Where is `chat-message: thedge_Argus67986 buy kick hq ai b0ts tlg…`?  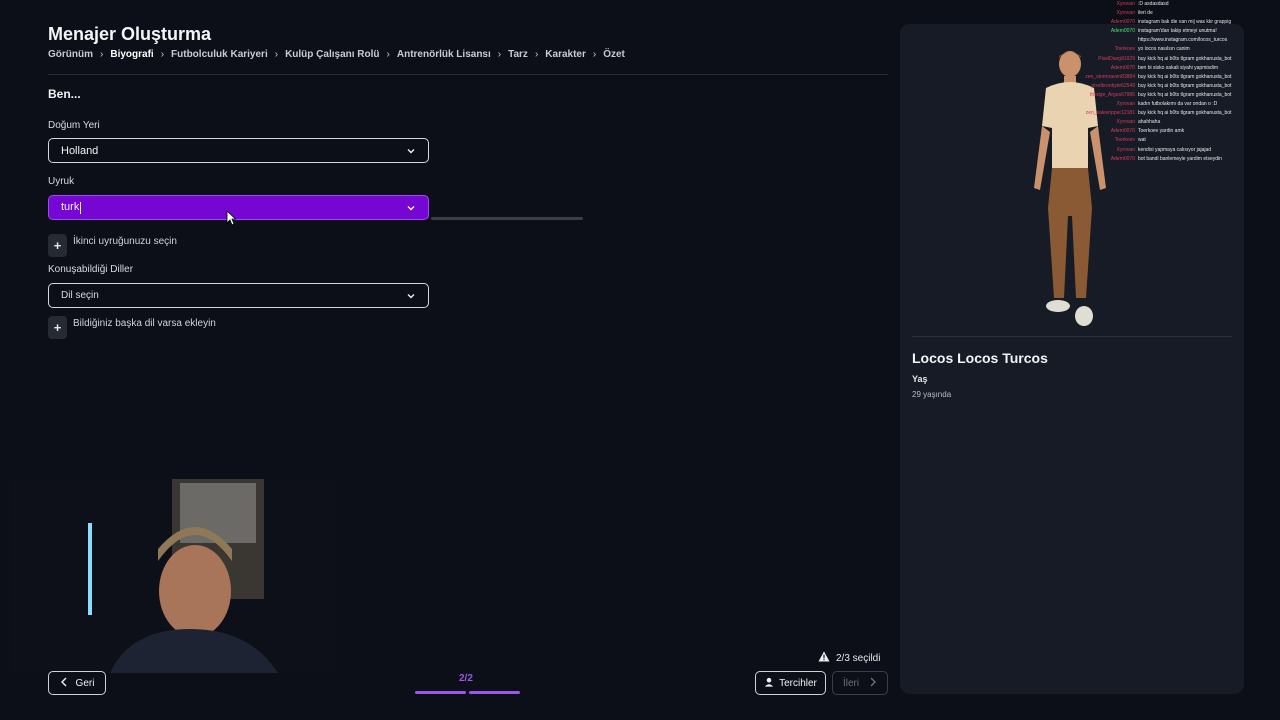 chat-message: thedge_Argus67986 buy kick hq ai b0ts tlg… is located at coordinates (1148, 95).